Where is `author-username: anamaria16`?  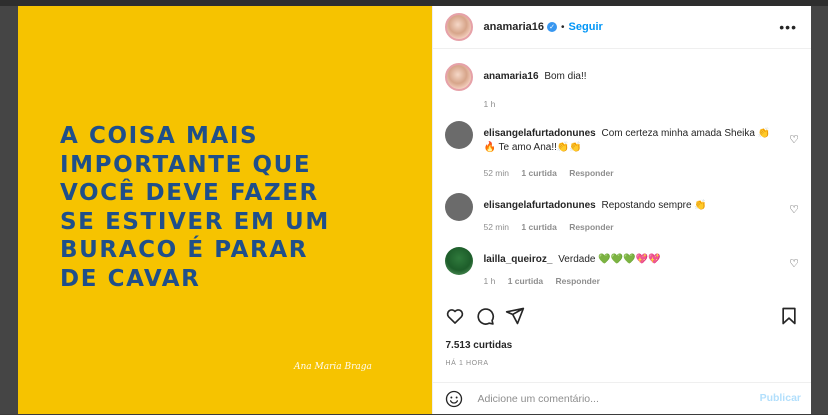 author-username: anamaria16 is located at coordinates (513, 27).